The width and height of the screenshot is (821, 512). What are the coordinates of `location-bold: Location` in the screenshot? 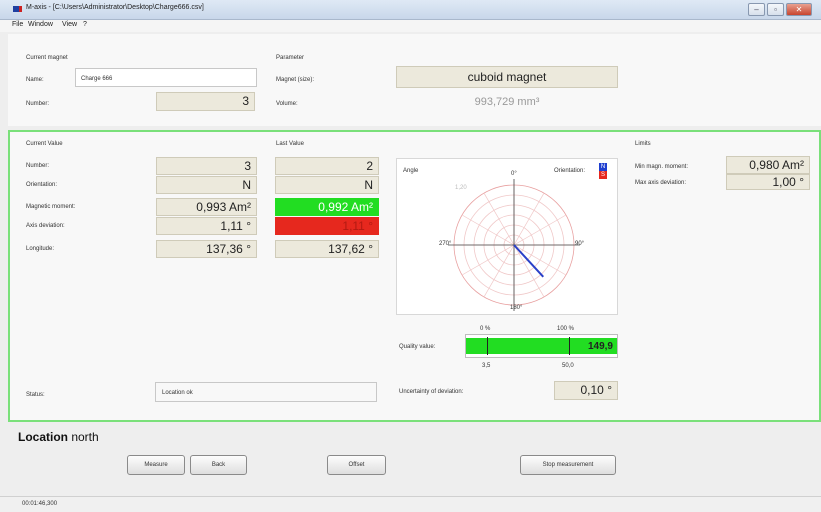 It's located at (43, 437).